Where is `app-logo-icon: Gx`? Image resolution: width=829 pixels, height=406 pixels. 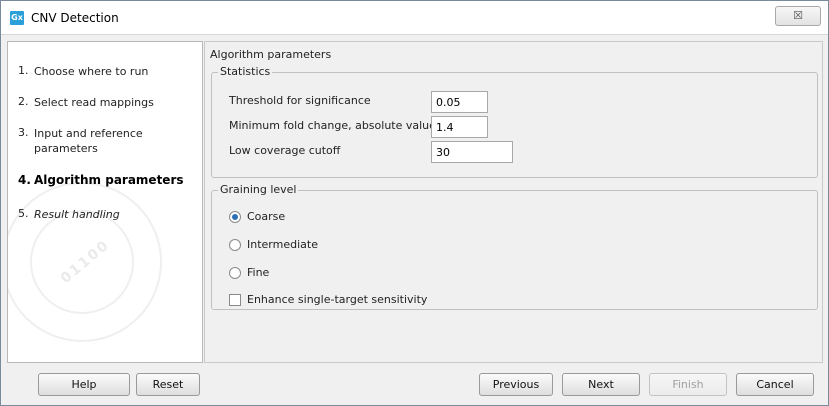
app-logo-icon: Gx is located at coordinates (17, 18).